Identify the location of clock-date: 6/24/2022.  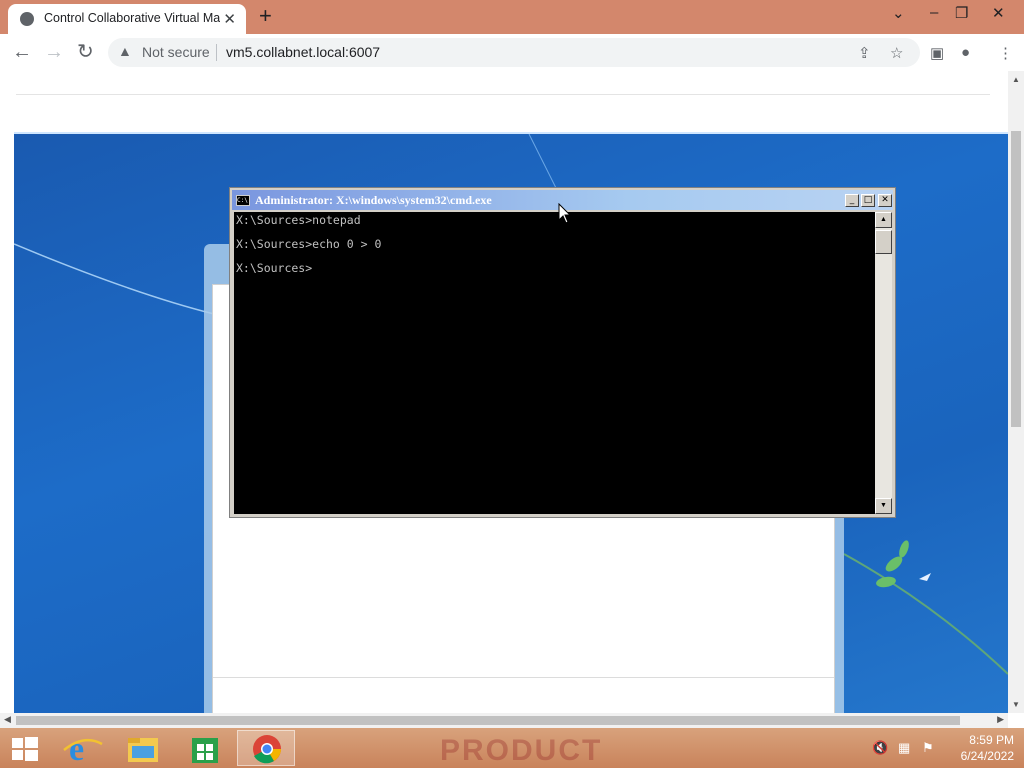
(987, 756).